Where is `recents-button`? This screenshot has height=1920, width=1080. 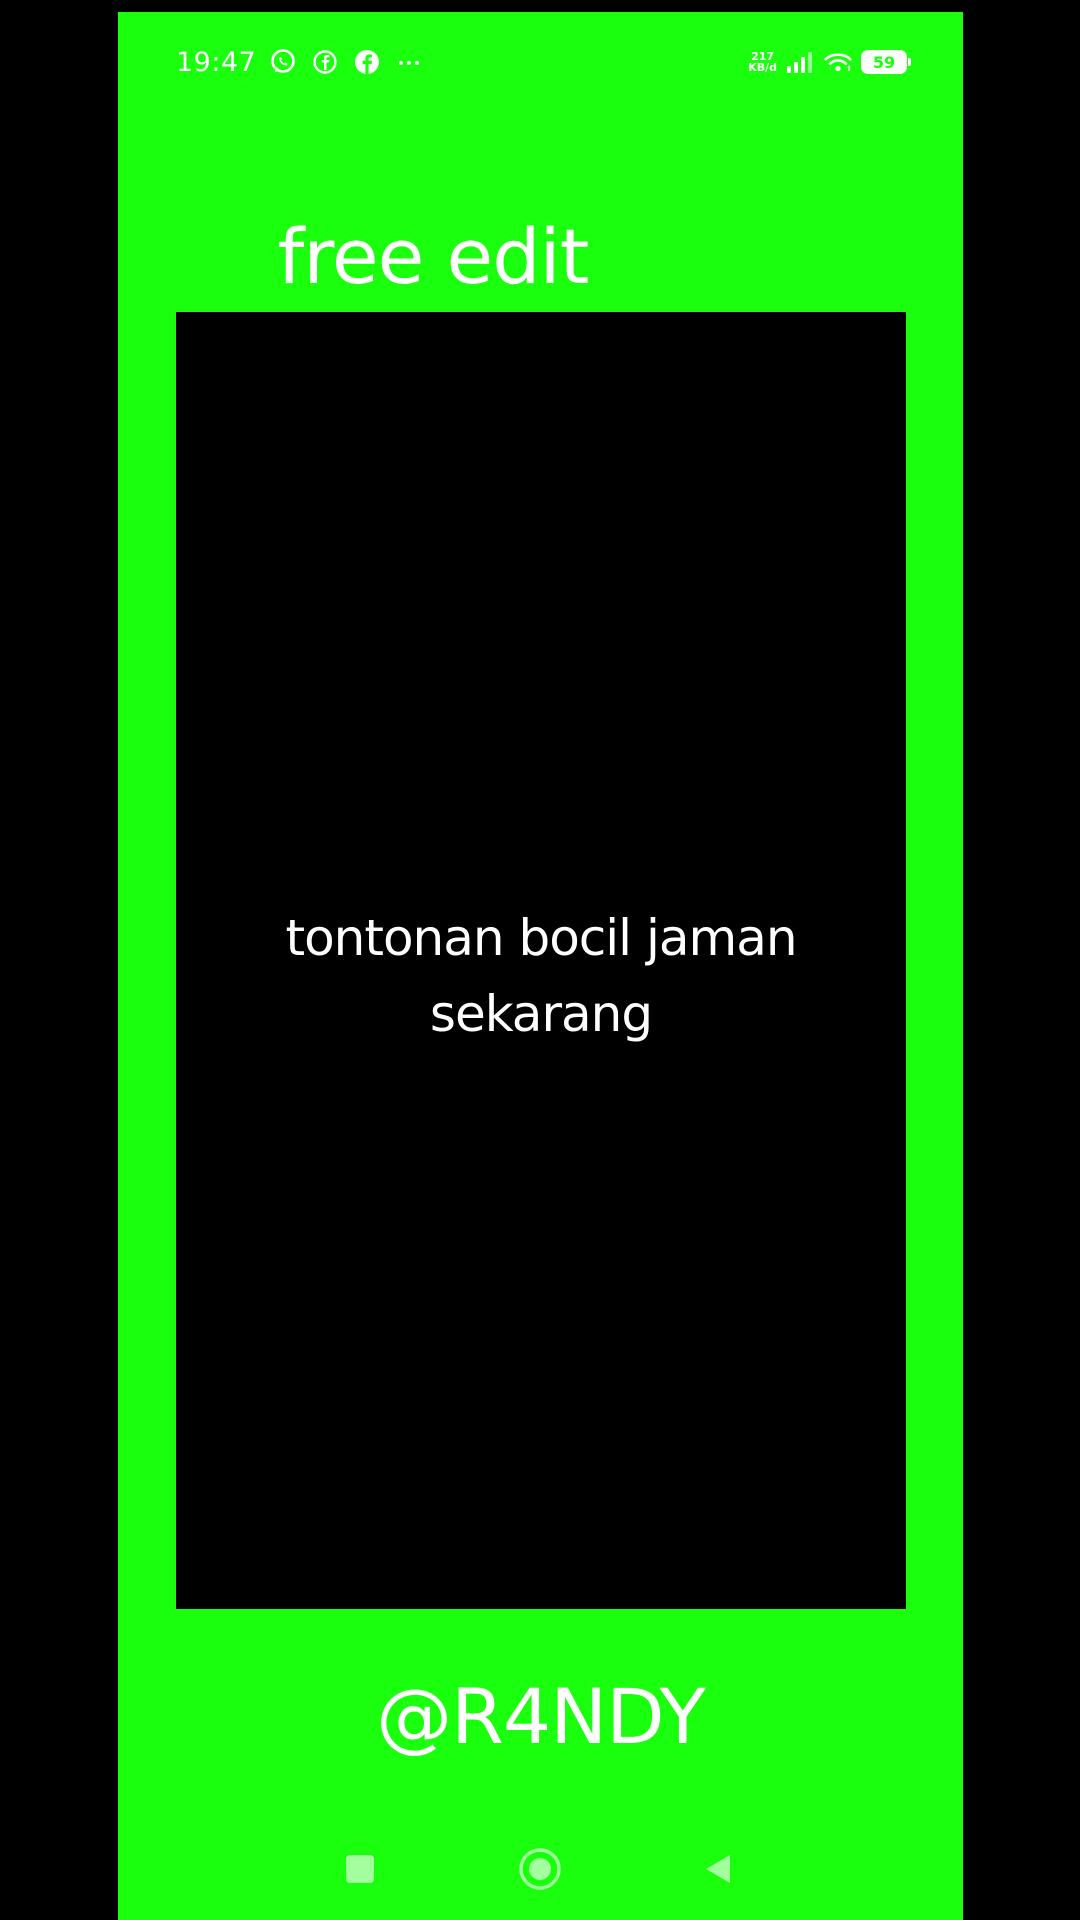
recents-button is located at coordinates (360, 1869).